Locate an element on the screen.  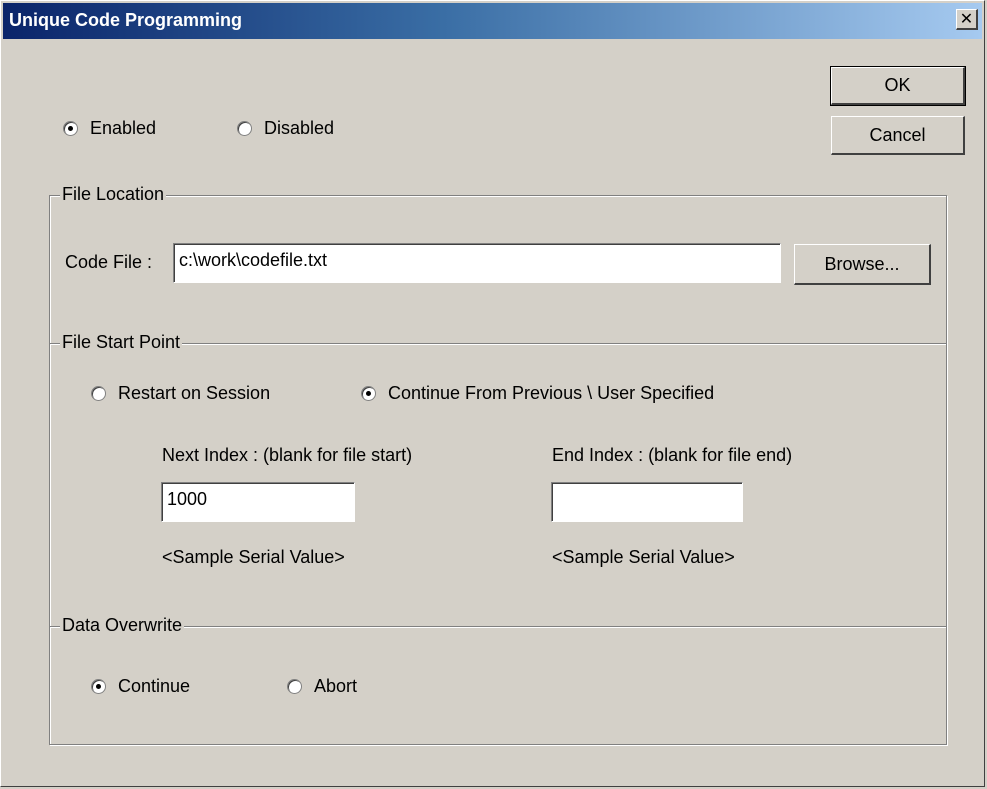
radio-disabled: Disabled is located at coordinates (285, 128).